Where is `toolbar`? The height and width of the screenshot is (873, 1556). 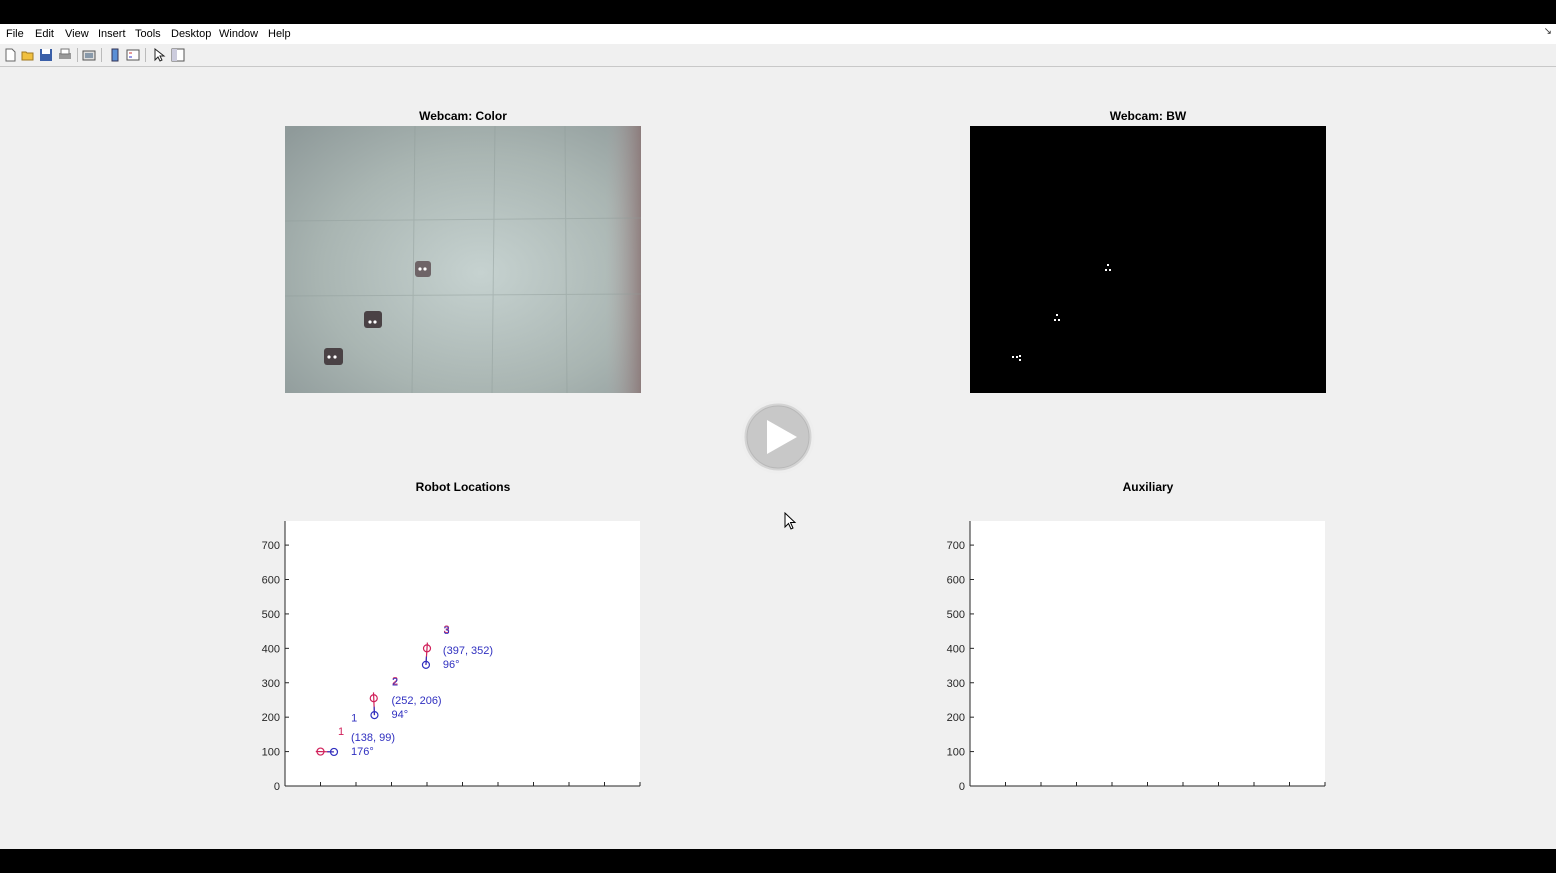 toolbar is located at coordinates (778, 55).